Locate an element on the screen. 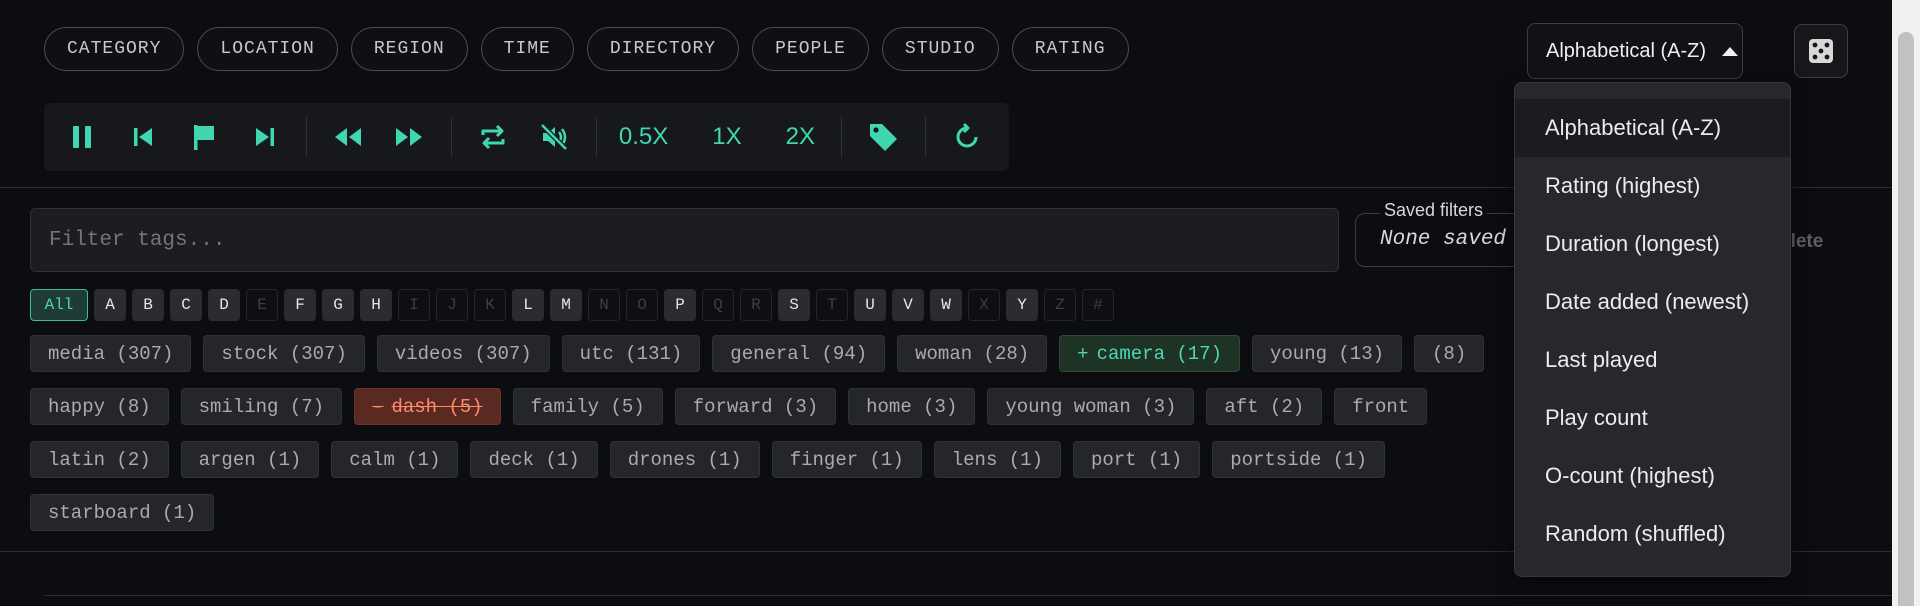  category-pill-location: LOCATION is located at coordinates (267, 49).